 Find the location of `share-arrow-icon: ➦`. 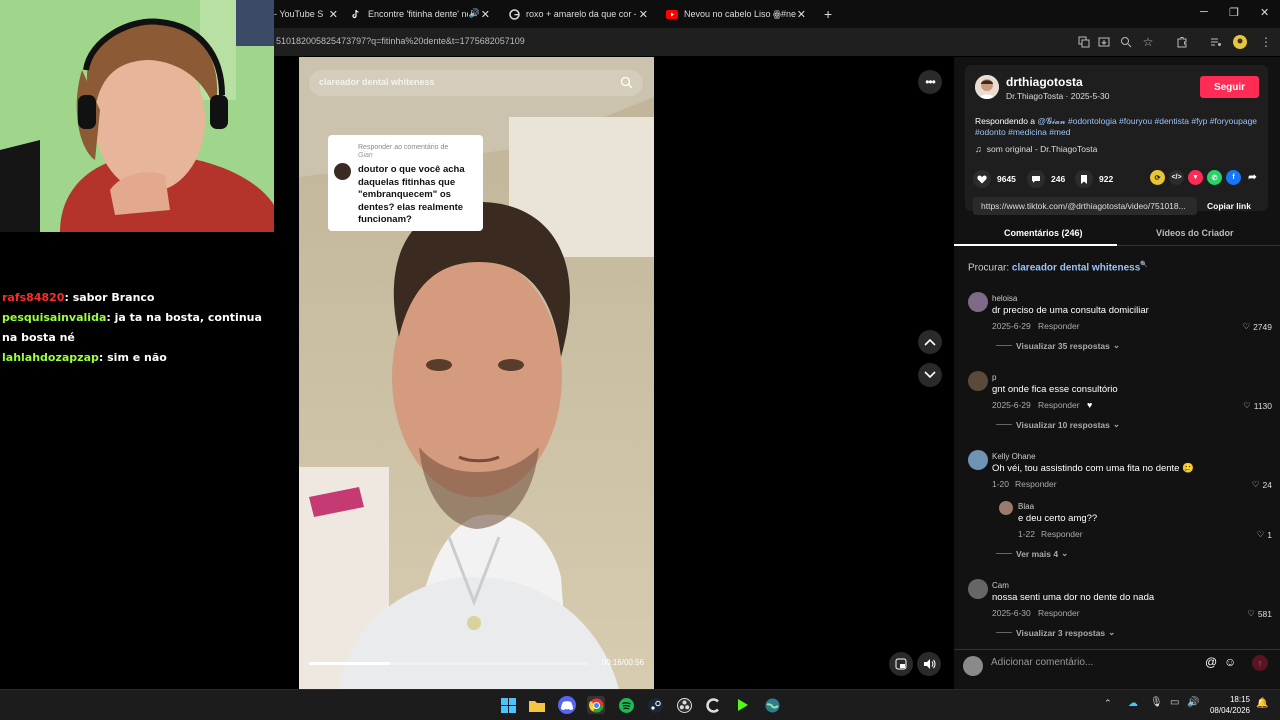

share-arrow-icon: ➦ is located at coordinates (1252, 177).